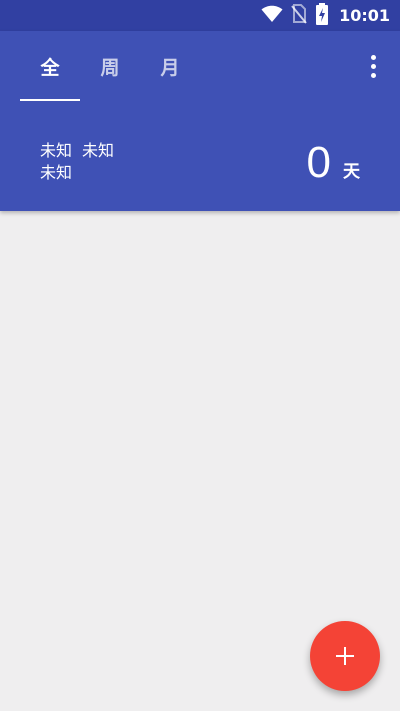 This screenshot has width=400, height=711. What do you see at coordinates (351, 172) in the screenshot?
I see `day-count-unit: 天` at bounding box center [351, 172].